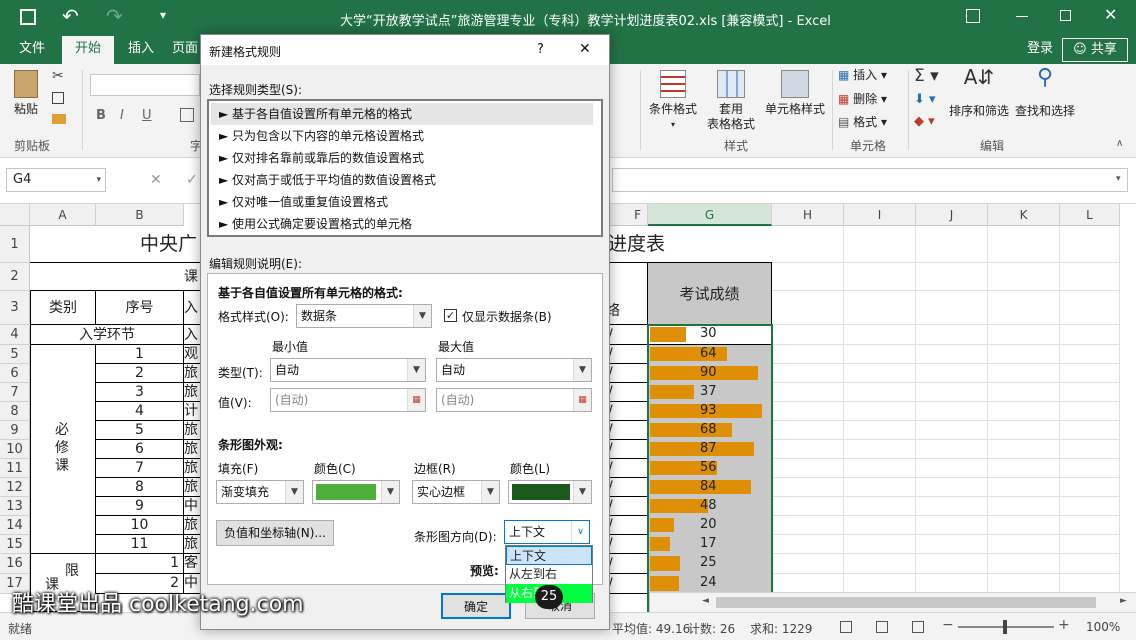  I want to click on formula-input, so click(870, 180).